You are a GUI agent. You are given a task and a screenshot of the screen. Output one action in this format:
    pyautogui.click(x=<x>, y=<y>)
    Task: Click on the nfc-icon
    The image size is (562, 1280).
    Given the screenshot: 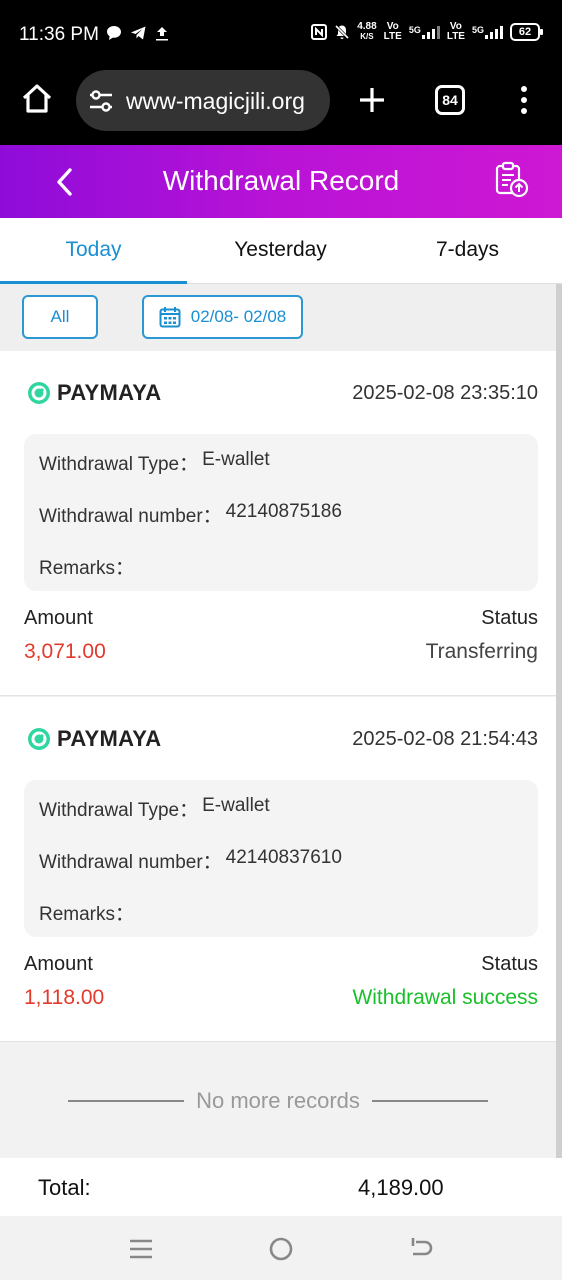 What is the action you would take?
    pyautogui.click(x=319, y=32)
    